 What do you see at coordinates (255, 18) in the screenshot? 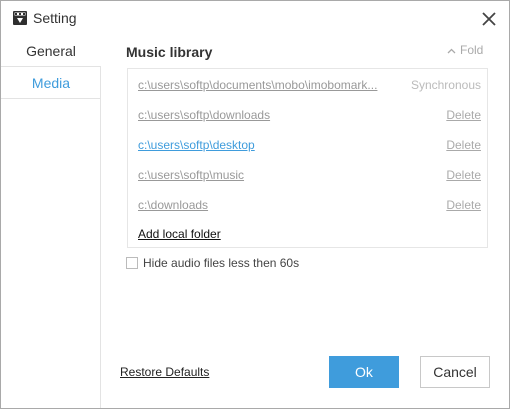
I see `title-bar: Setting` at bounding box center [255, 18].